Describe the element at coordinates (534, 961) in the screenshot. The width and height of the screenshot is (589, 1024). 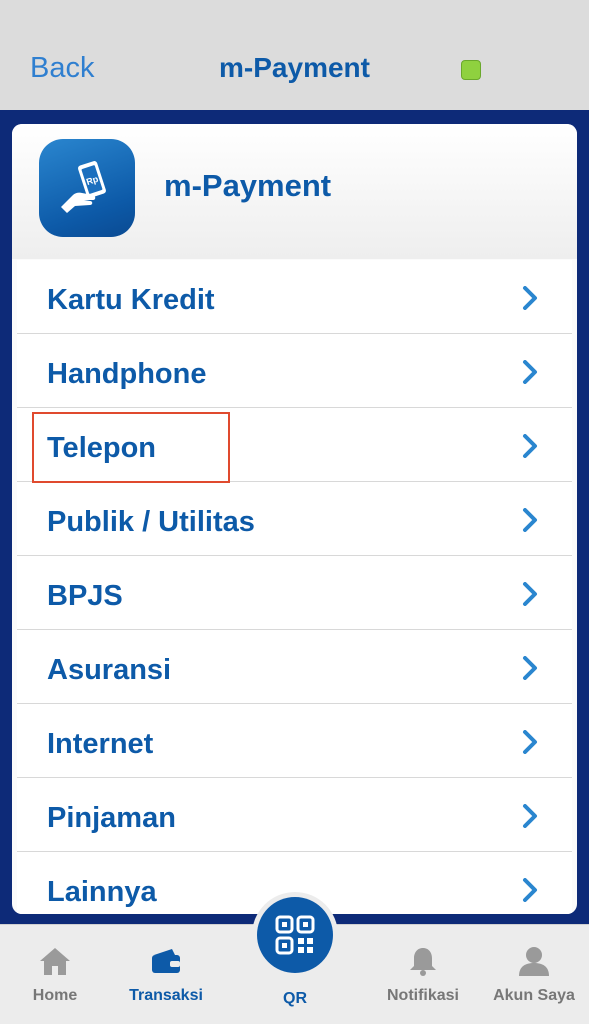
I see `user-icon` at that location.